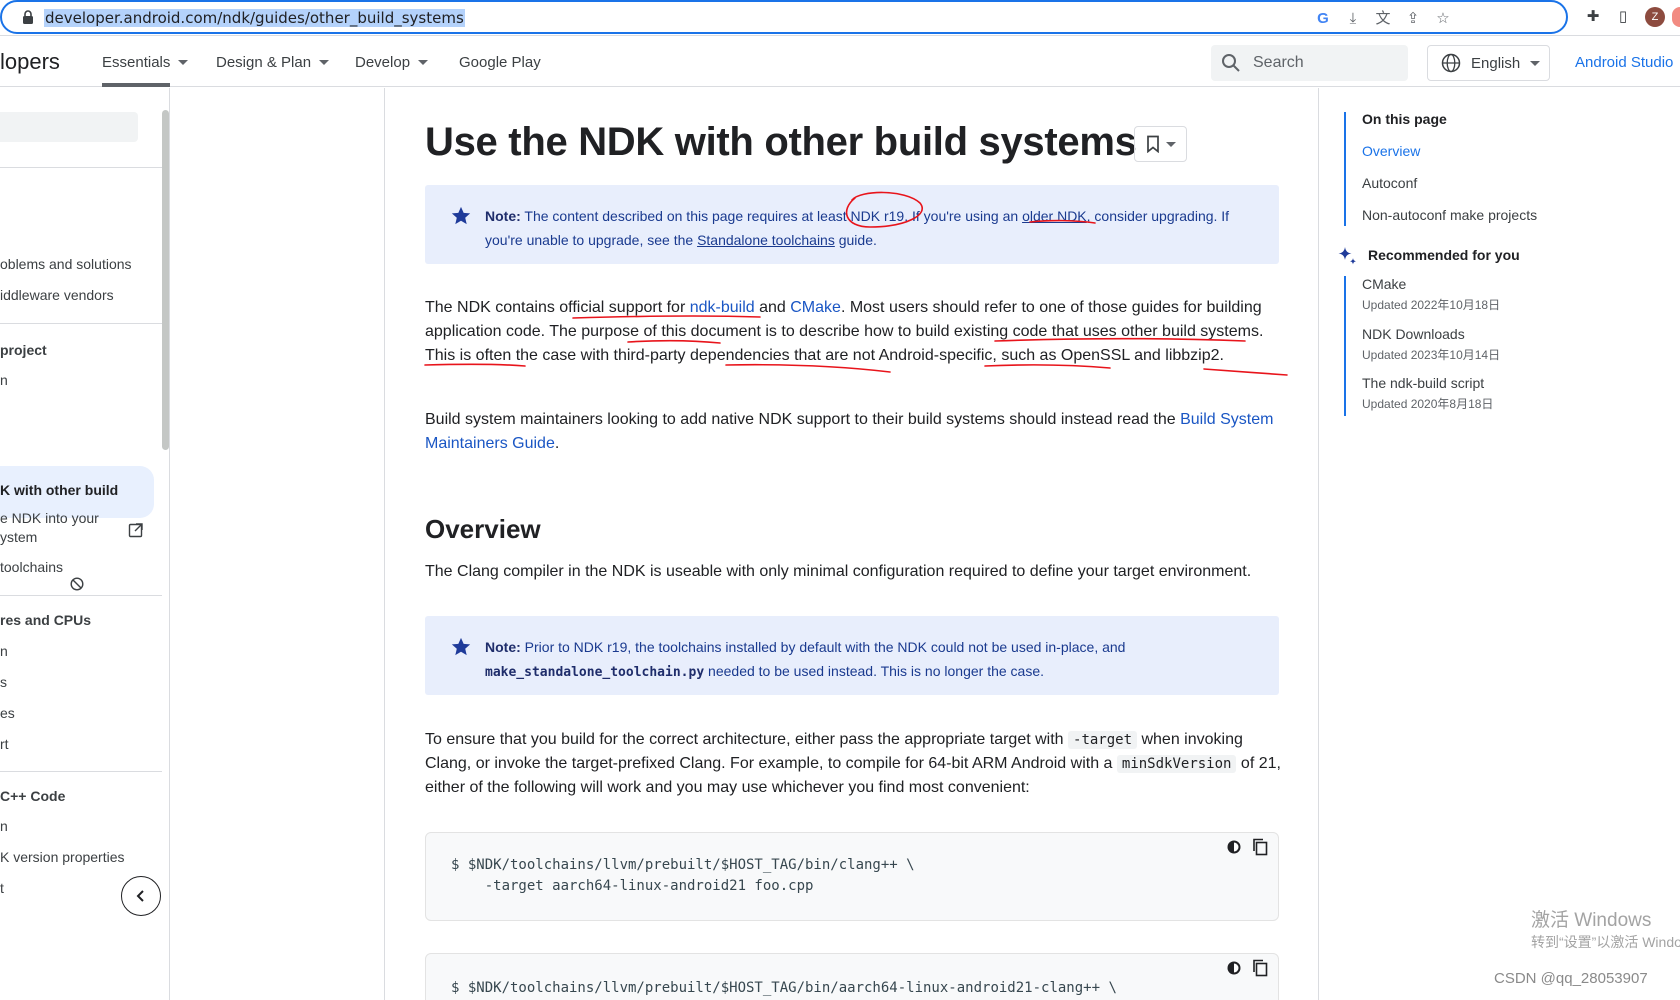 The height and width of the screenshot is (1000, 1680). Describe the element at coordinates (1623, 17) in the screenshot. I see `side-panel-icon: ▯` at that location.